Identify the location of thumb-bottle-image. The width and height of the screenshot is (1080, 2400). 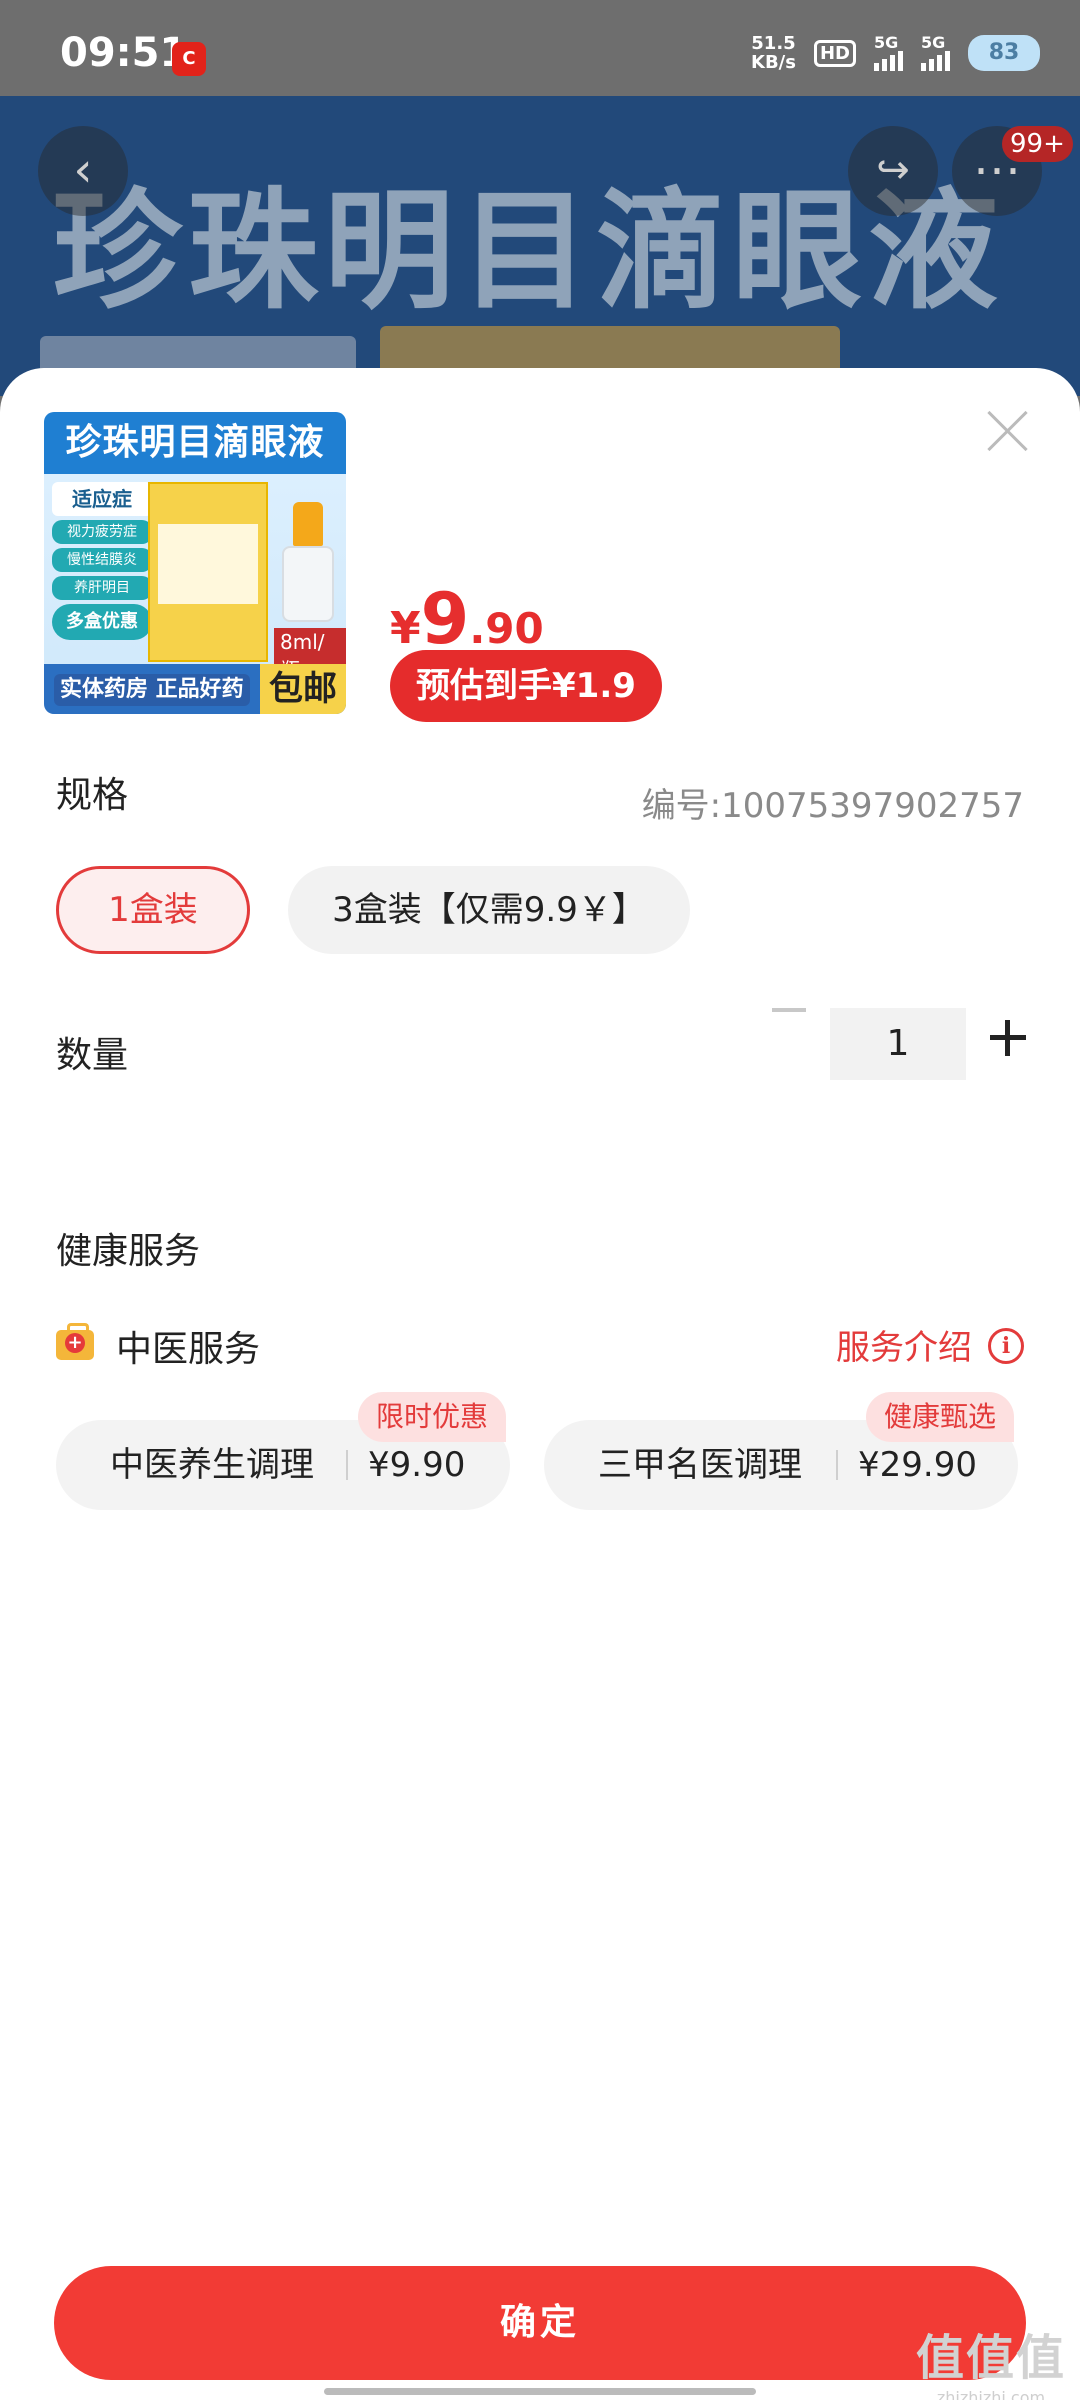
(308, 562).